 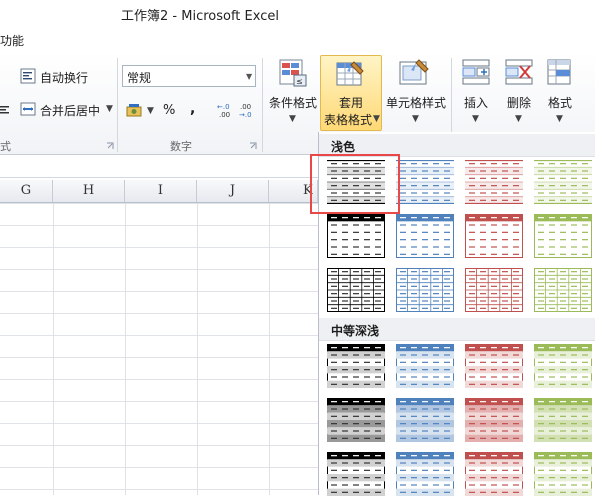 What do you see at coordinates (293, 93) in the screenshot?
I see `conditional-format-button: ≤ 条件格式 ▼` at bounding box center [293, 93].